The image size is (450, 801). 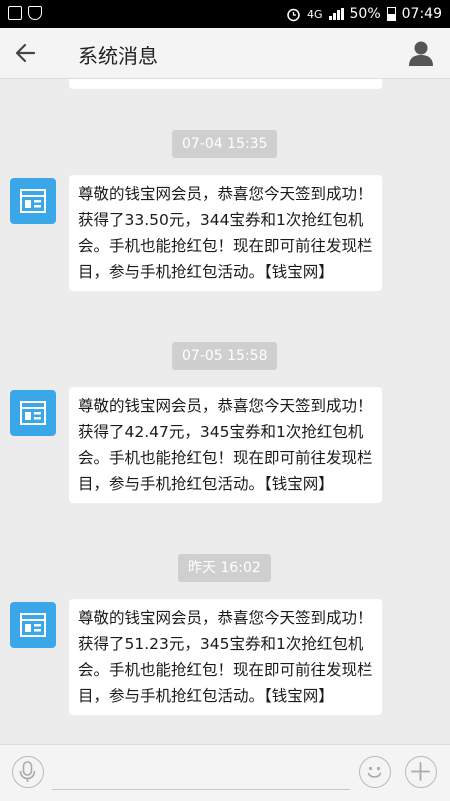 What do you see at coordinates (225, 144) in the screenshot?
I see `message-timestamp: 07-04 15:35` at bounding box center [225, 144].